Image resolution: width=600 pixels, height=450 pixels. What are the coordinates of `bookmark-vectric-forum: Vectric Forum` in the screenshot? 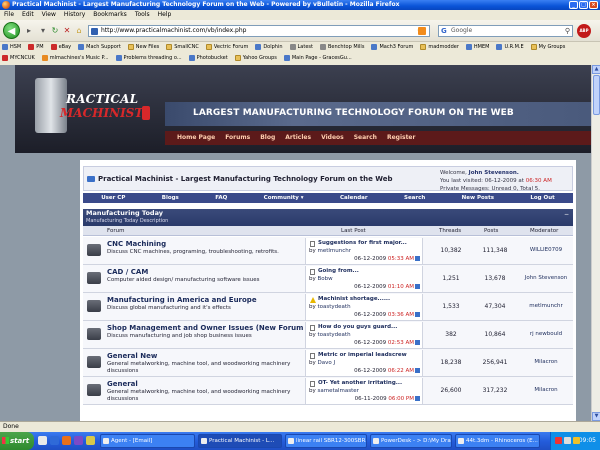 It's located at (226, 47).